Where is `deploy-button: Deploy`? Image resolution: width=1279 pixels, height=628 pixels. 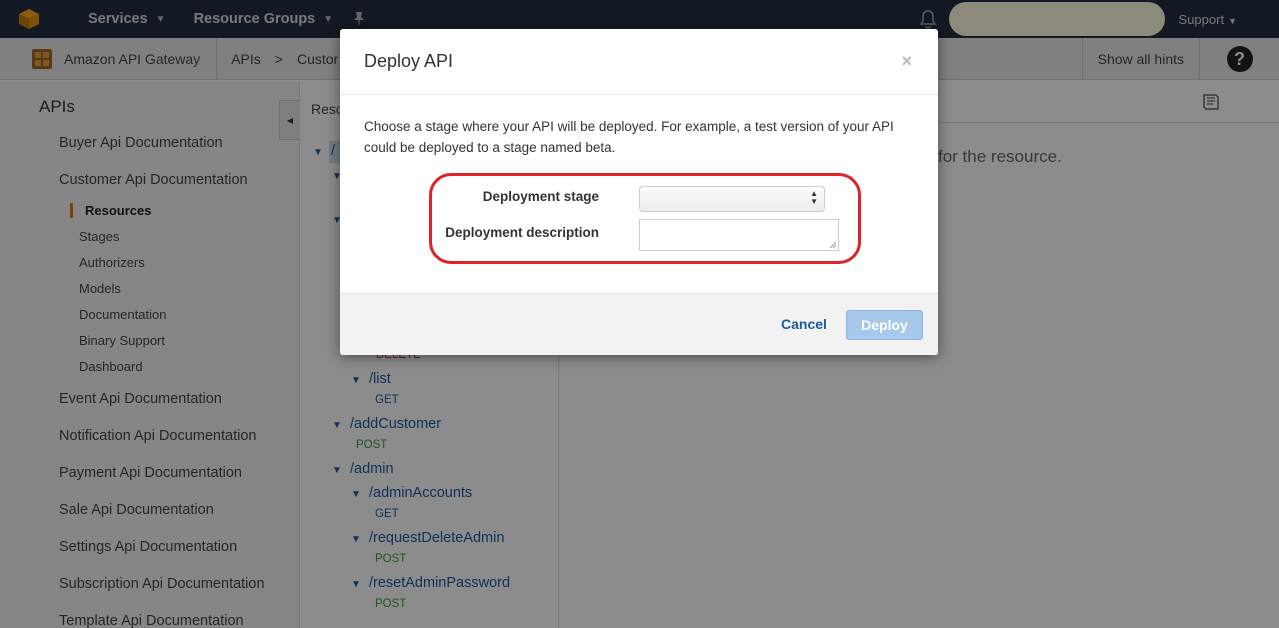
deploy-button: Deploy is located at coordinates (884, 325).